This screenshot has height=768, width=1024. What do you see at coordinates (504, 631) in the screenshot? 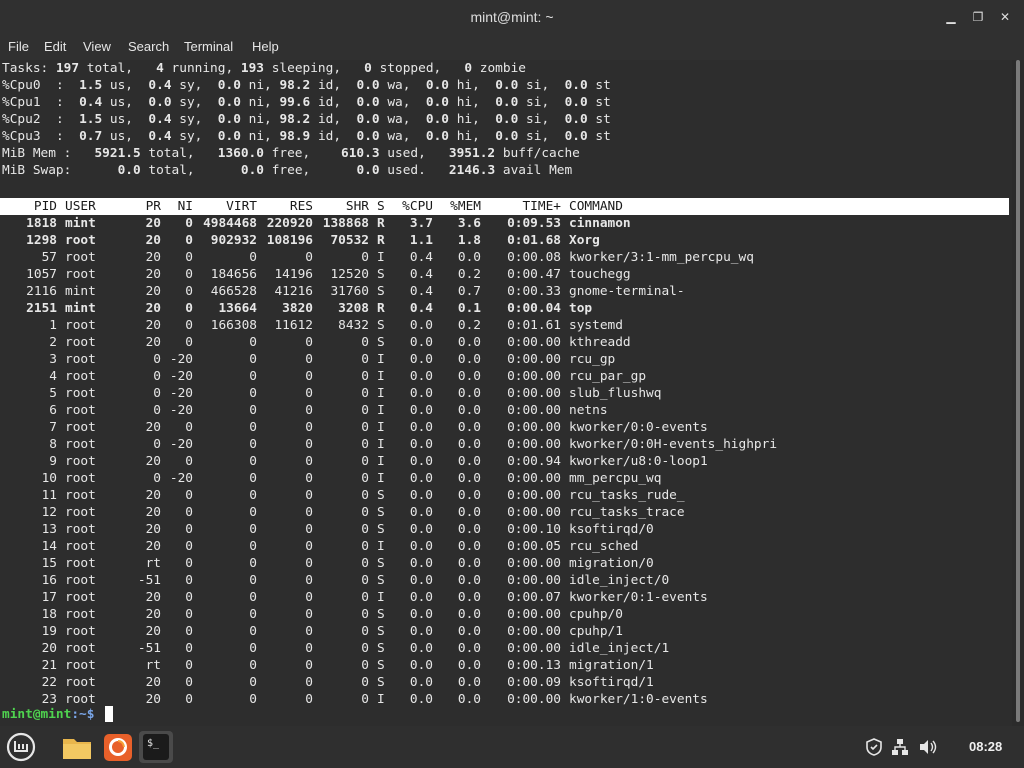
I see `table-row: 19 root 20 0 0 0 0 S 0.0 0.0 0:00.00 cpuhp/1` at bounding box center [504, 631].